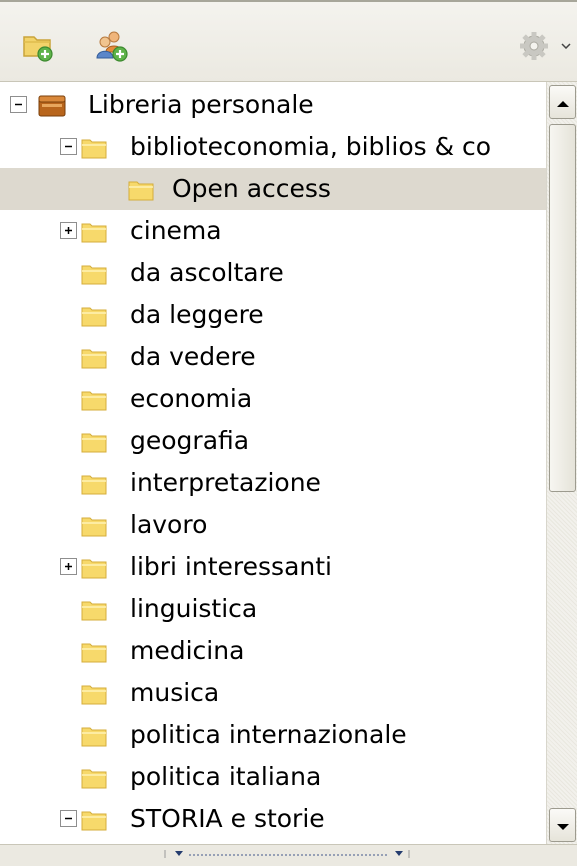 This screenshot has width=577, height=866. I want to click on tree-row: politica italiana, so click(273, 777).